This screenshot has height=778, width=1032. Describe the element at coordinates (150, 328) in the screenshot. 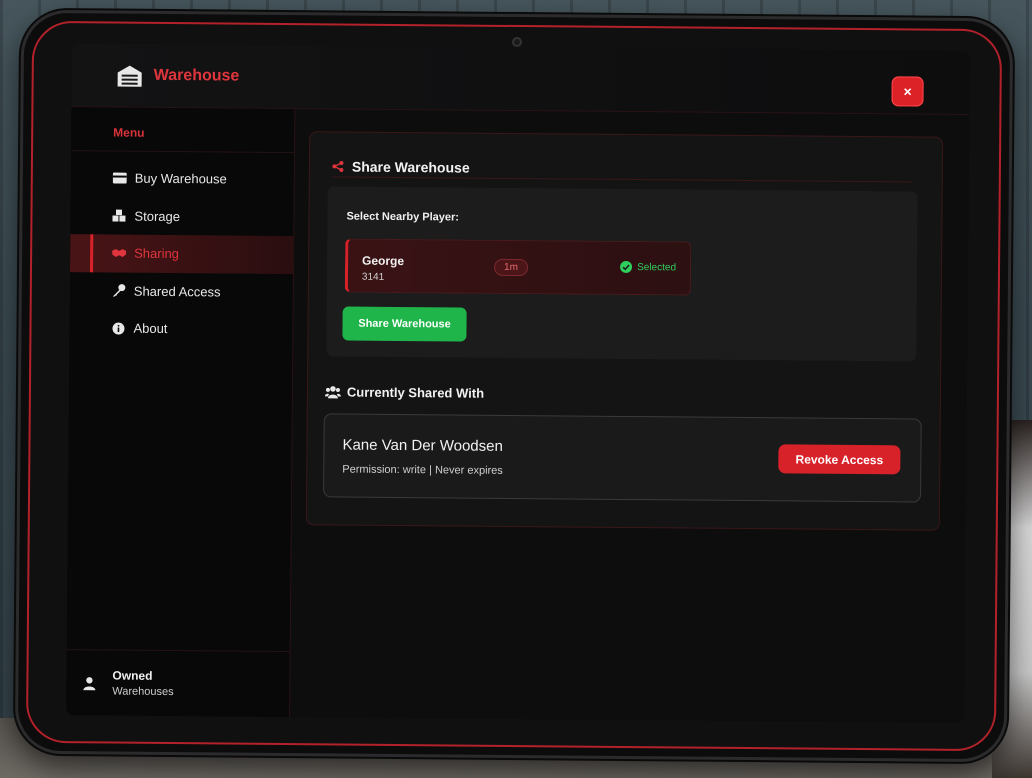

I see `sidebar-item-label: About` at that location.